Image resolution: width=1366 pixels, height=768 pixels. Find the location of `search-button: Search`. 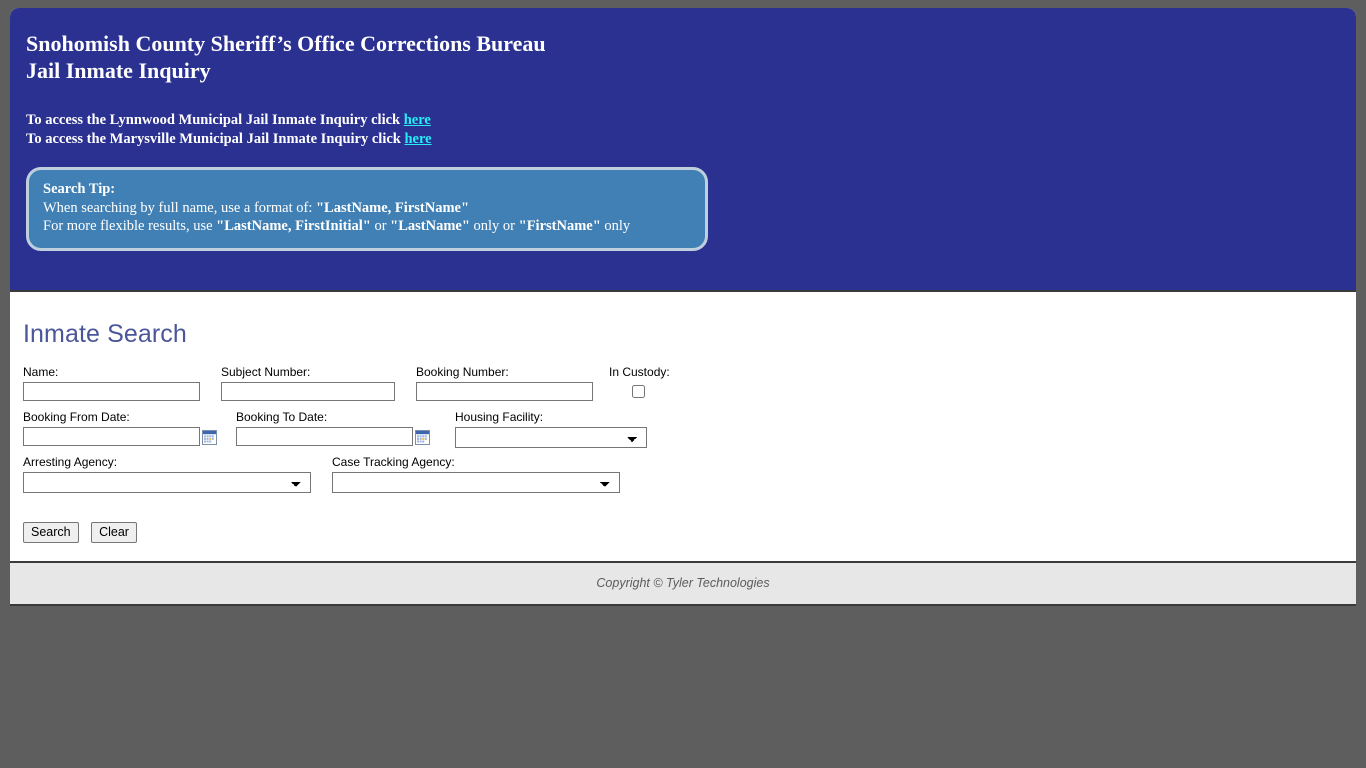

search-button: Search is located at coordinates (51, 532).